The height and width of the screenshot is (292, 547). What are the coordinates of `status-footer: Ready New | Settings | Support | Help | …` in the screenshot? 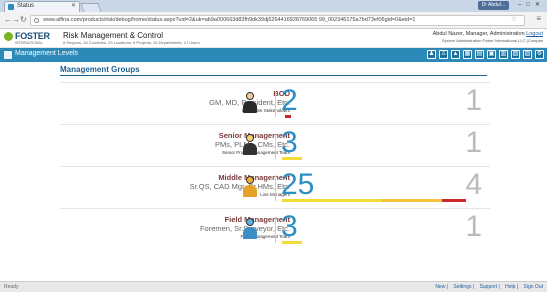 It's located at (273, 286).